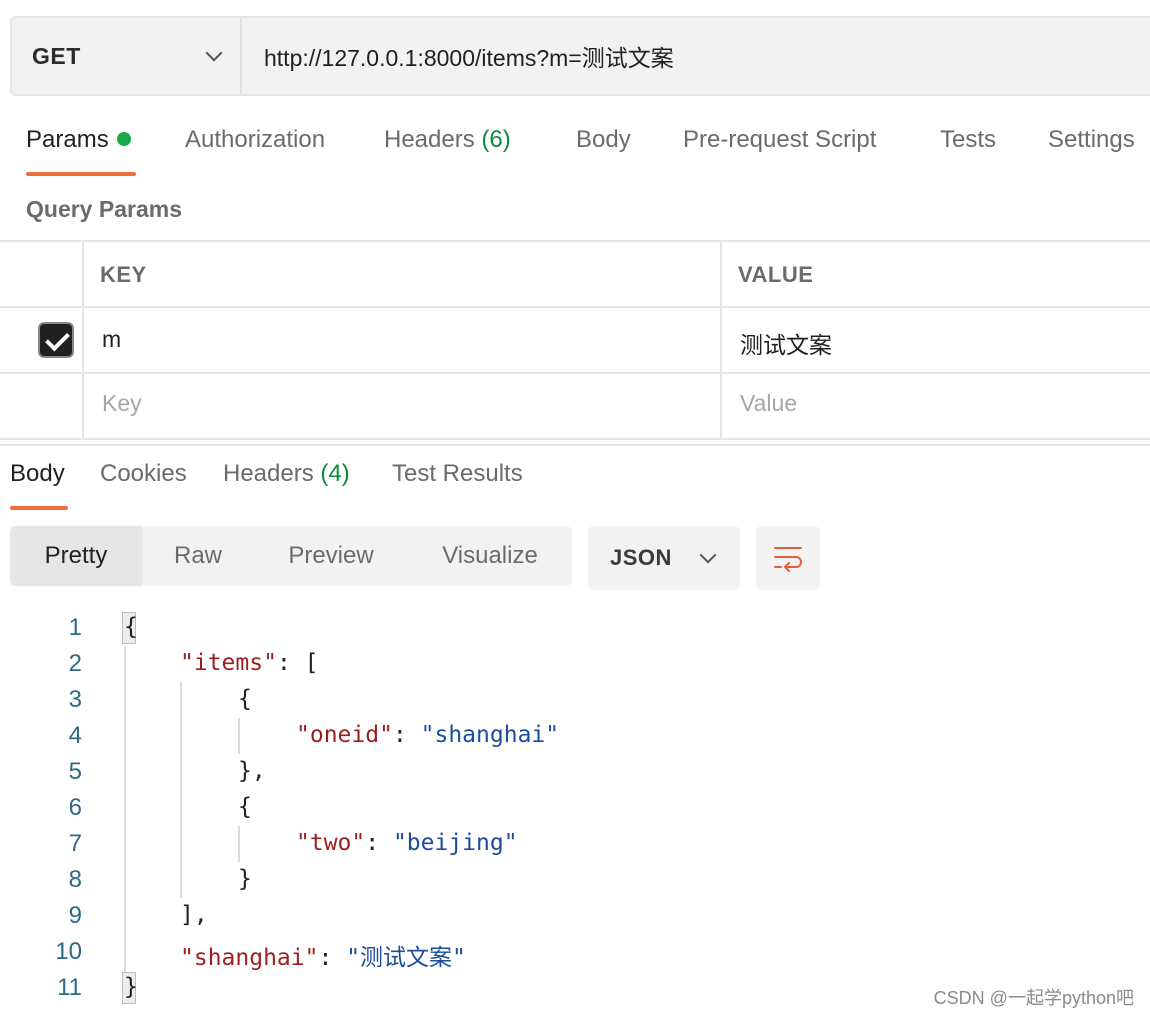 The height and width of the screenshot is (1016, 1150). Describe the element at coordinates (575, 736) in the screenshot. I see `code-line: 4 "oneid": "shanghai"` at that location.